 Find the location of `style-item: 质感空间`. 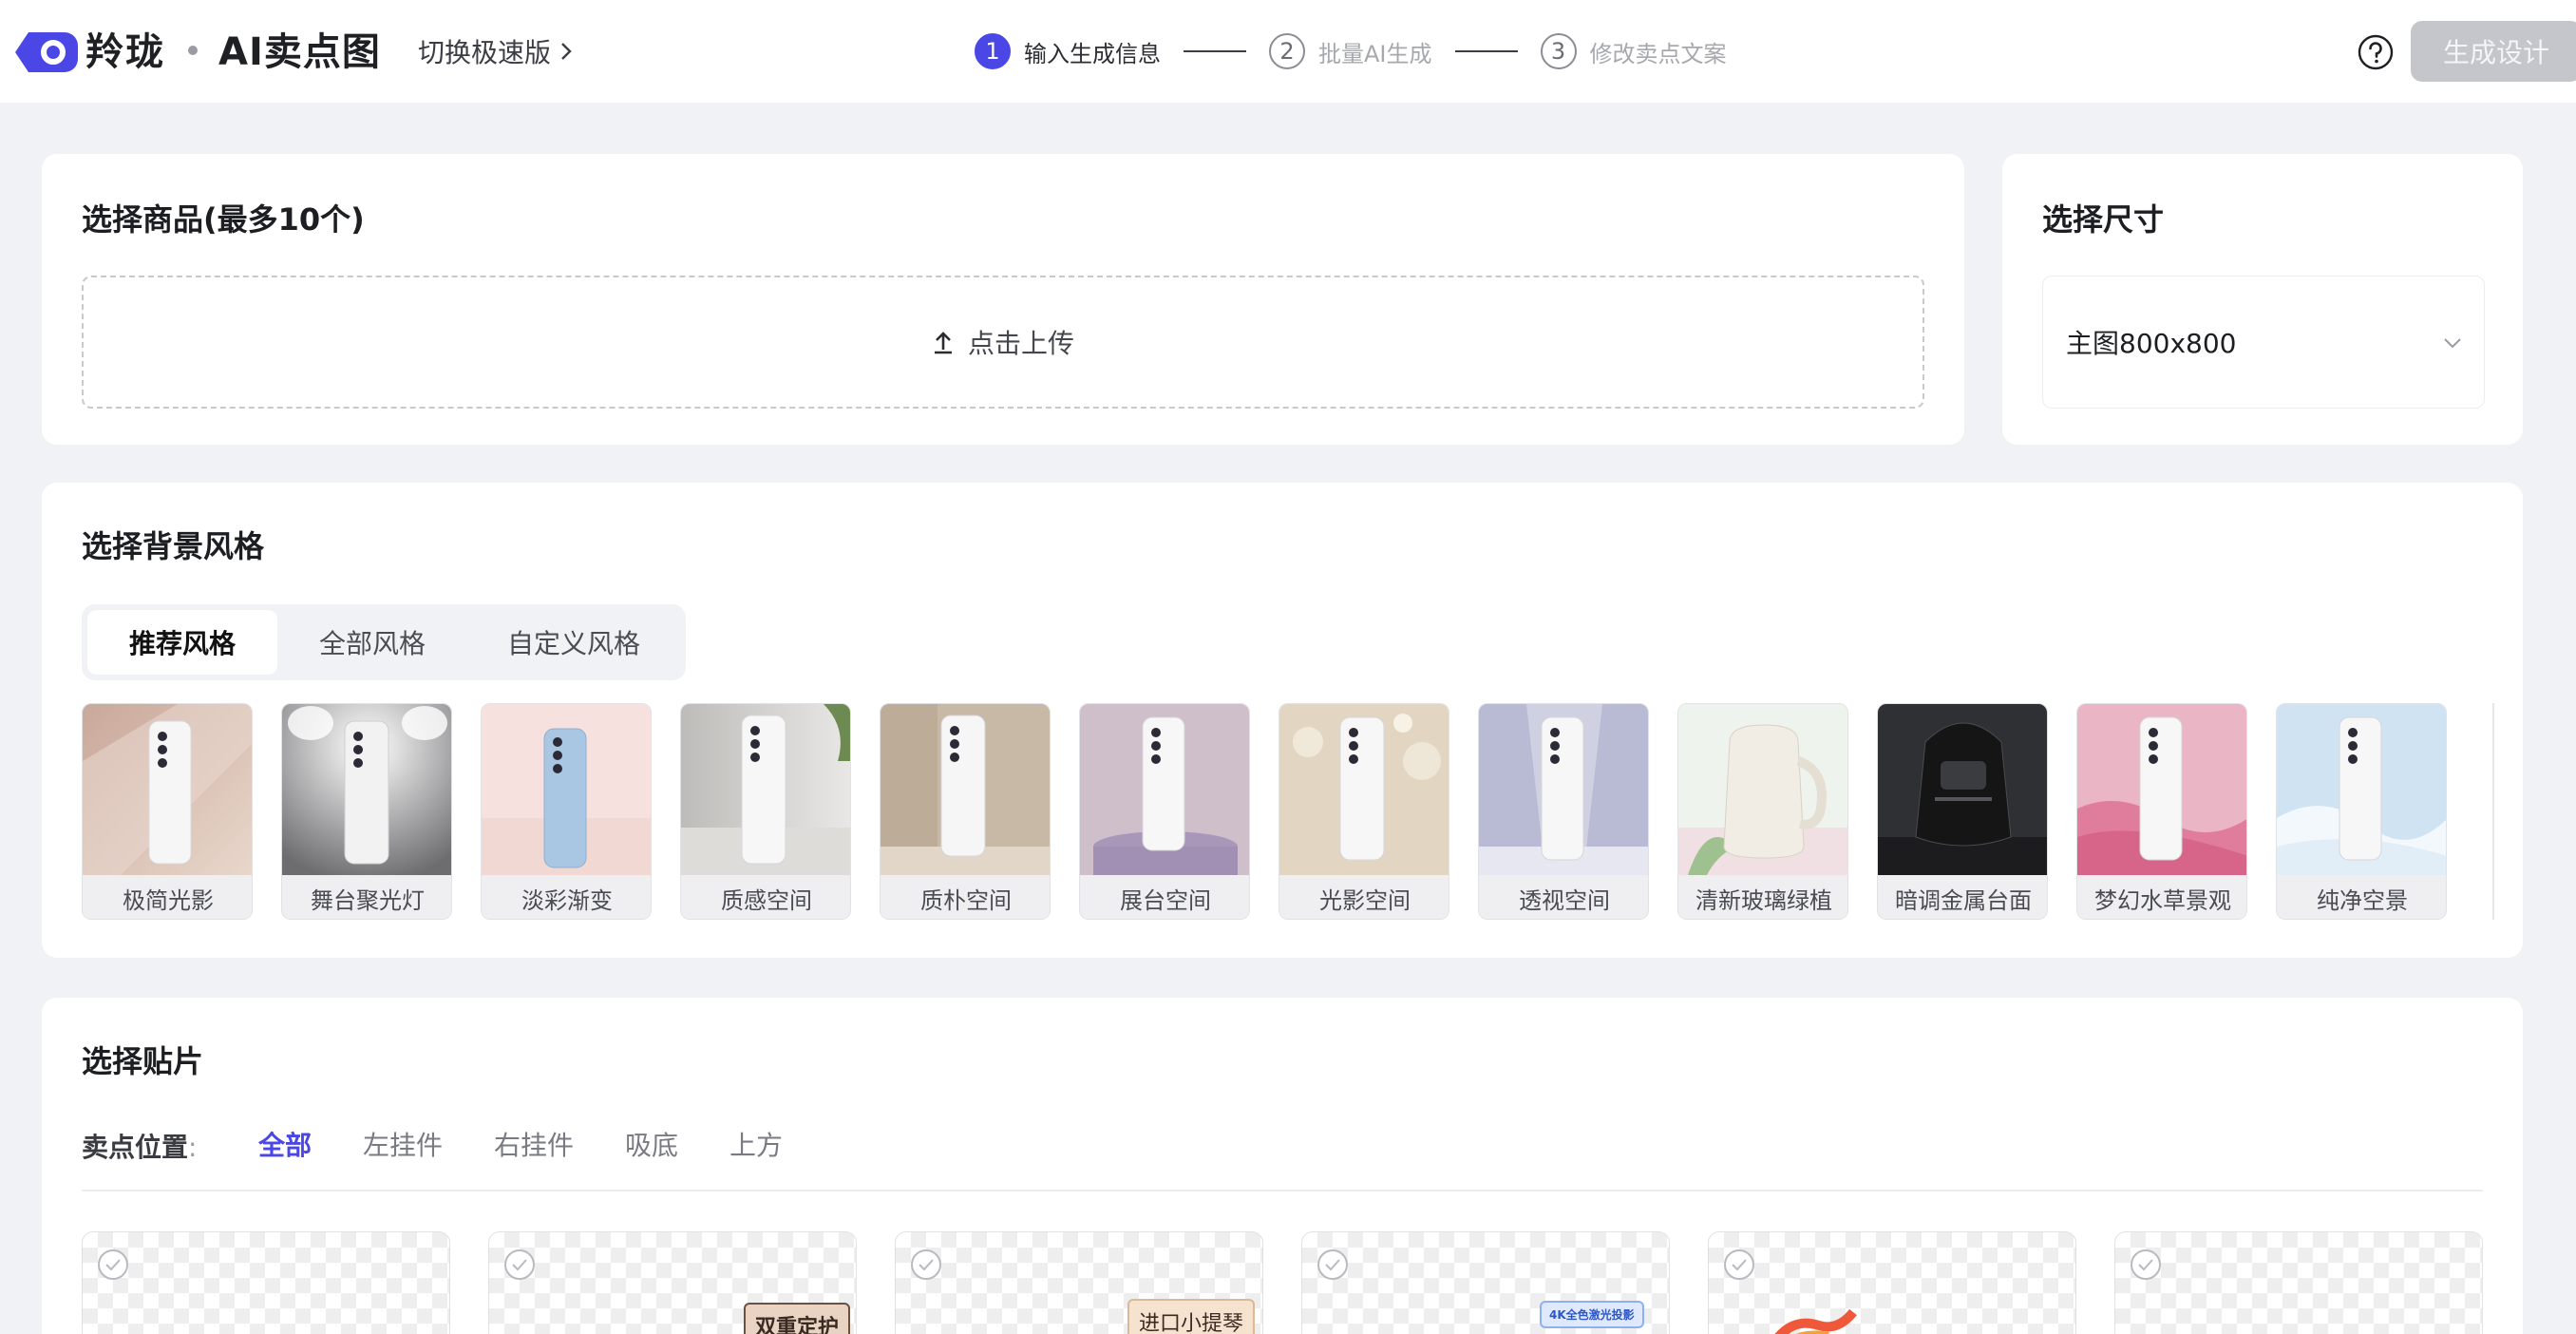

style-item: 质感空间 is located at coordinates (765, 811).